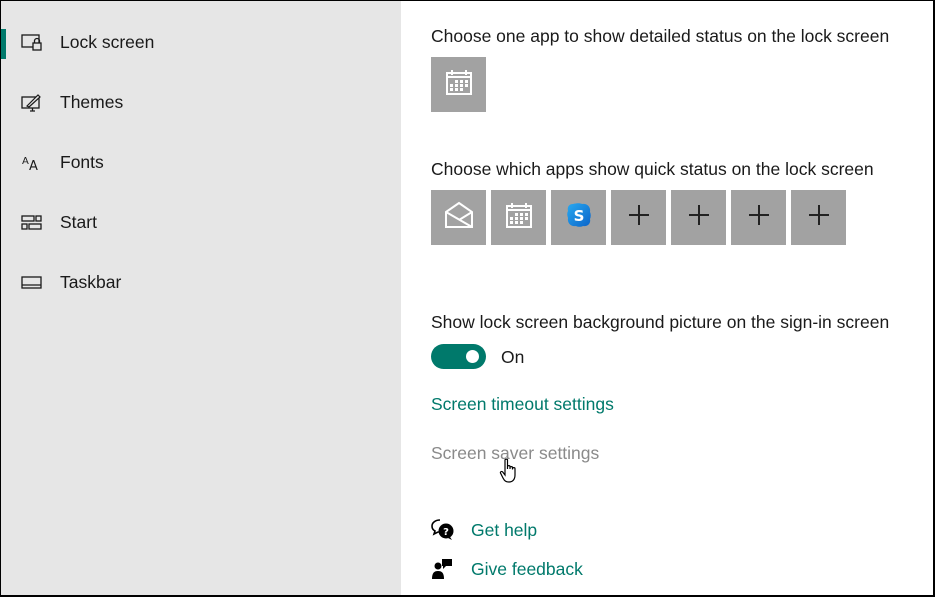 The height and width of the screenshot is (597, 935). I want to click on screen-saver-settings-link: Screen saver settings, so click(515, 453).